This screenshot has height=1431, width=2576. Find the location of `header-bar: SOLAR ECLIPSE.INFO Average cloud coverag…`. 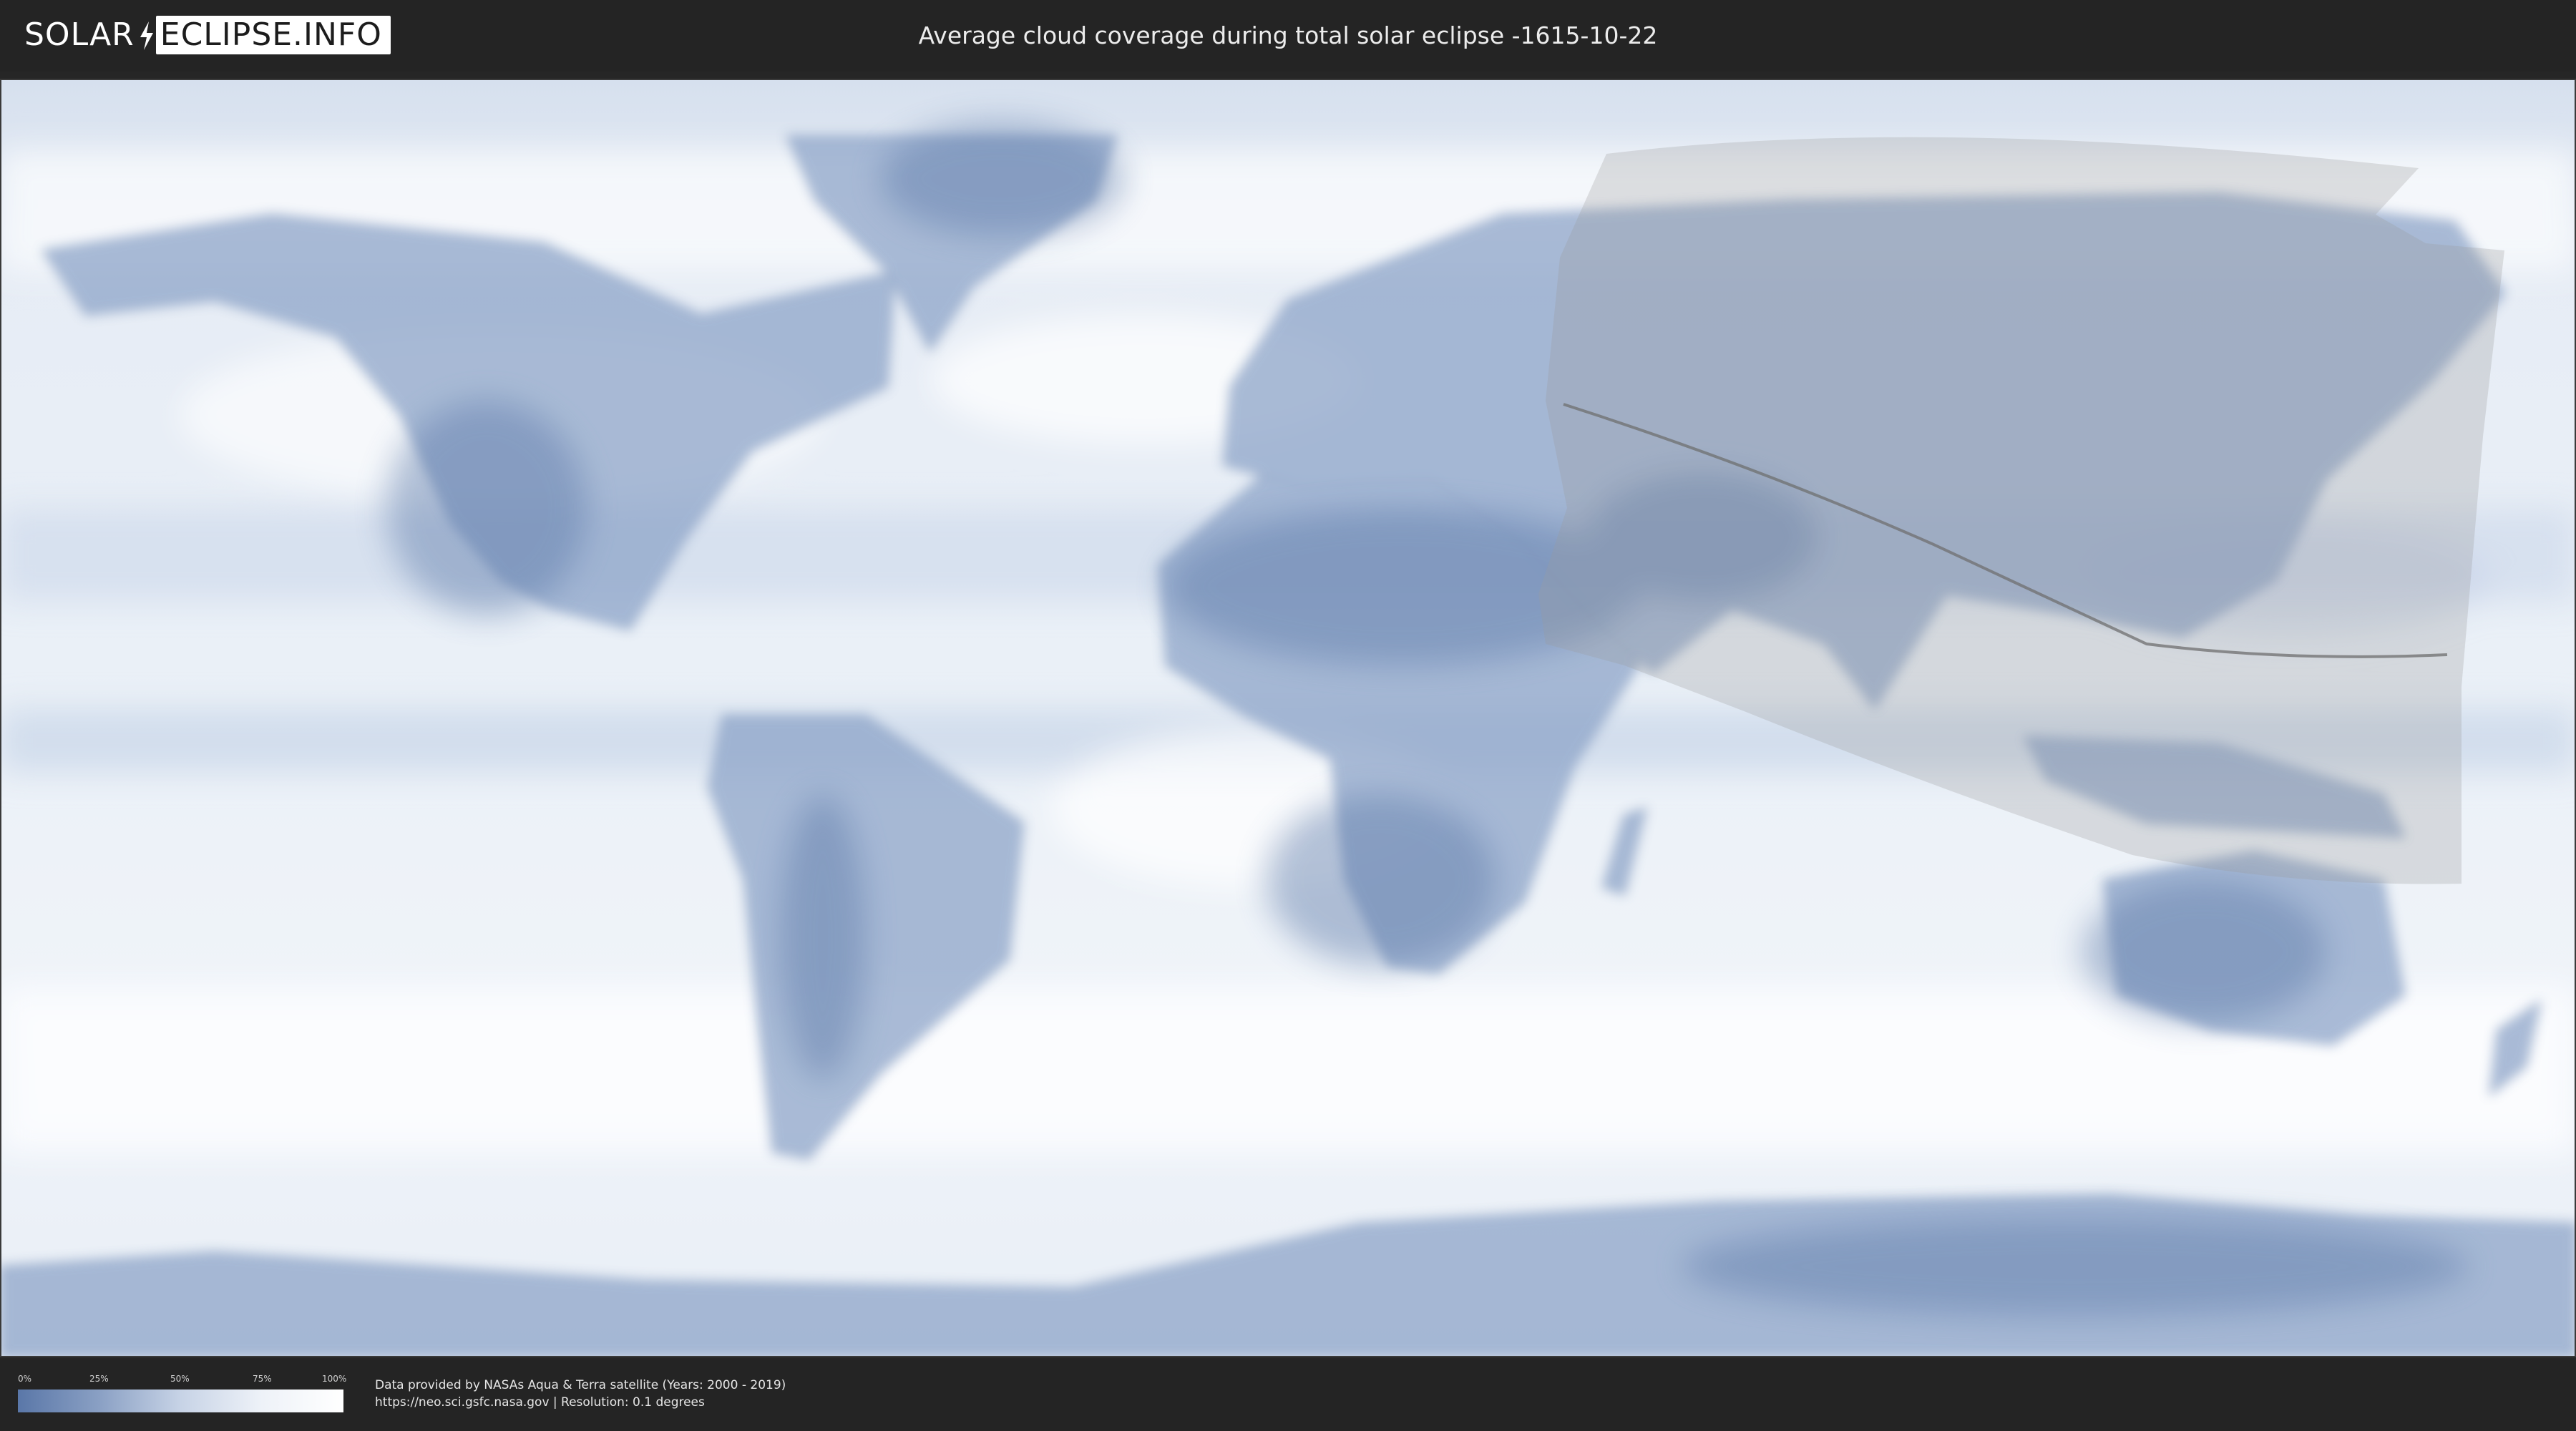

header-bar: SOLAR ECLIPSE.INFO Average cloud coverag… is located at coordinates (1288, 36).